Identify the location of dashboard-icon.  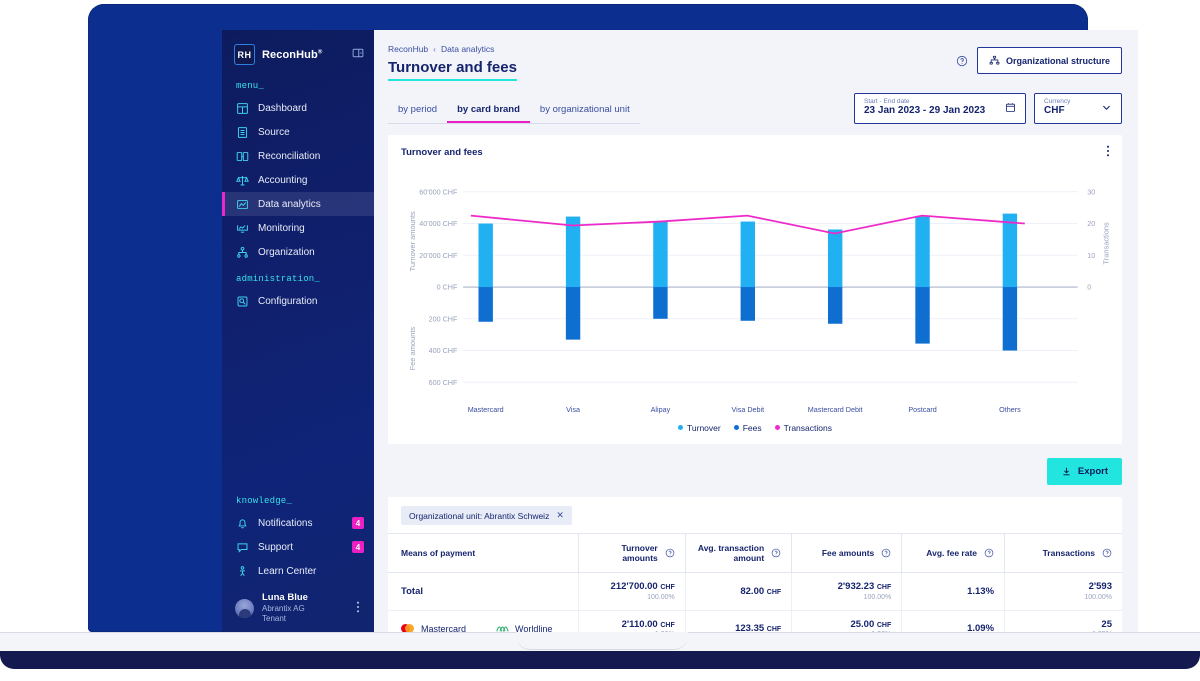
(242, 108).